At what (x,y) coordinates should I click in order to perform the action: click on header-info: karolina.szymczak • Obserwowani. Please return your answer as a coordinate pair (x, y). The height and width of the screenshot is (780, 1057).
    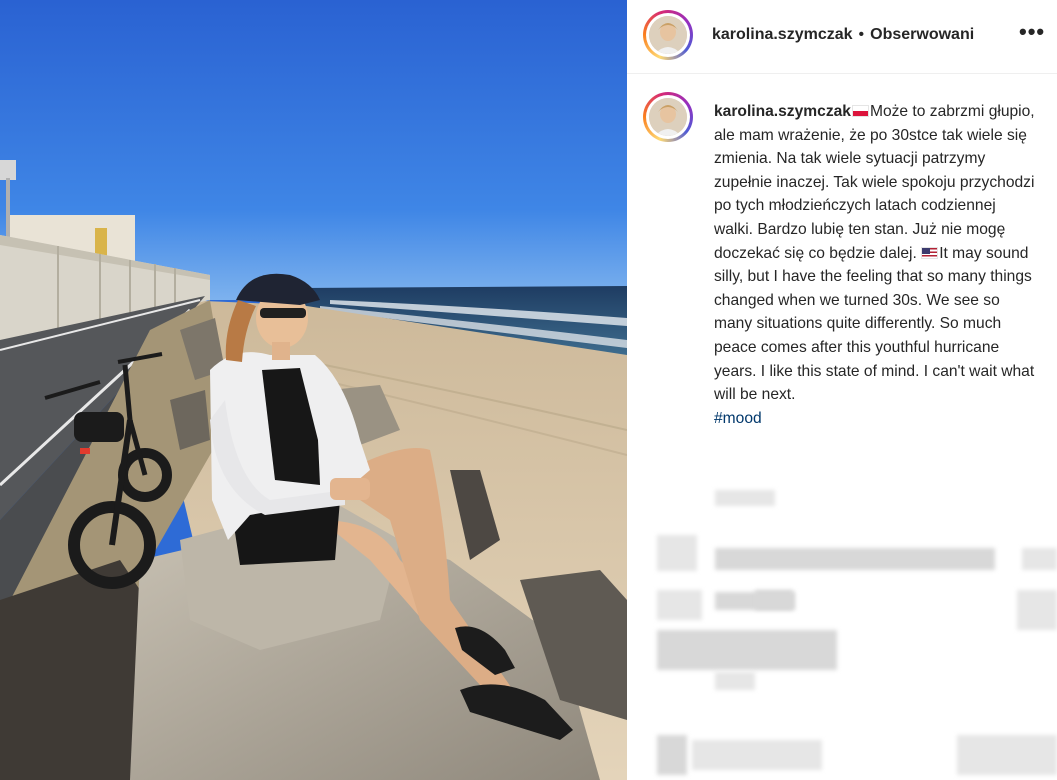
    Looking at the image, I should click on (843, 35).